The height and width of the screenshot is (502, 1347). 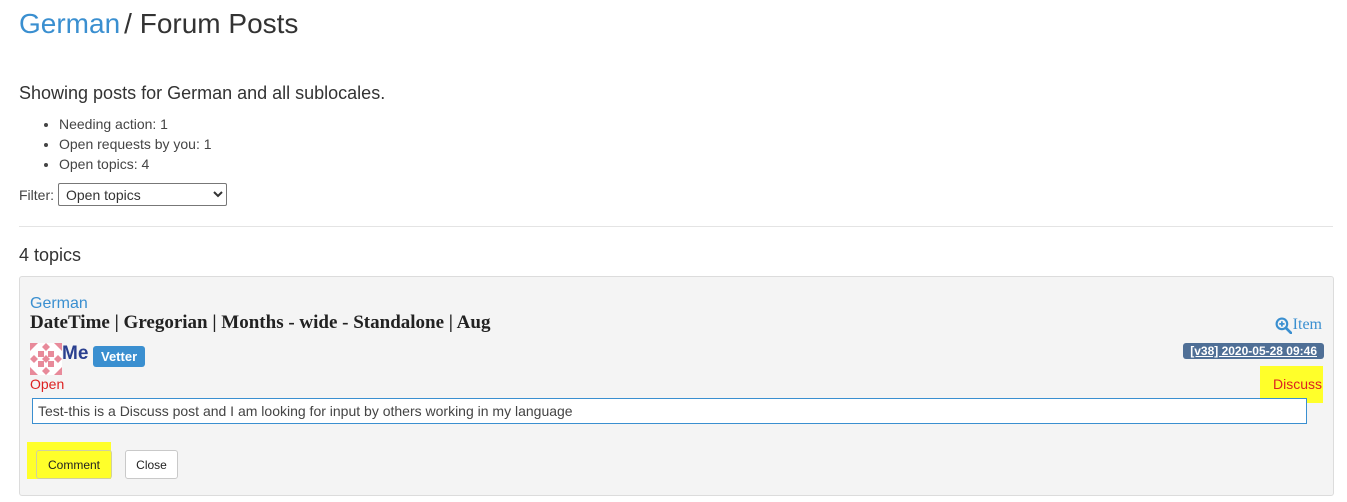 What do you see at coordinates (1253, 351) in the screenshot?
I see `version-date-badge: [v38] 2020-05-28 09:46` at bounding box center [1253, 351].